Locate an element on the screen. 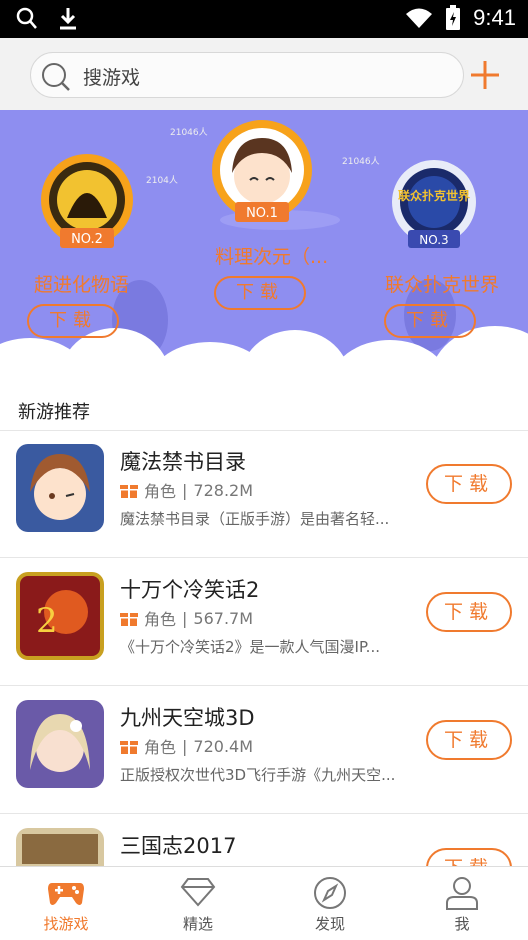 The width and height of the screenshot is (528, 940). rank-badge: NO.3 is located at coordinates (433, 240).